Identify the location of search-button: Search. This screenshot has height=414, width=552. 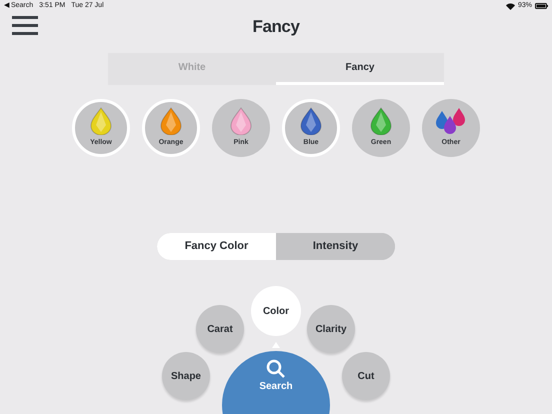
(276, 382).